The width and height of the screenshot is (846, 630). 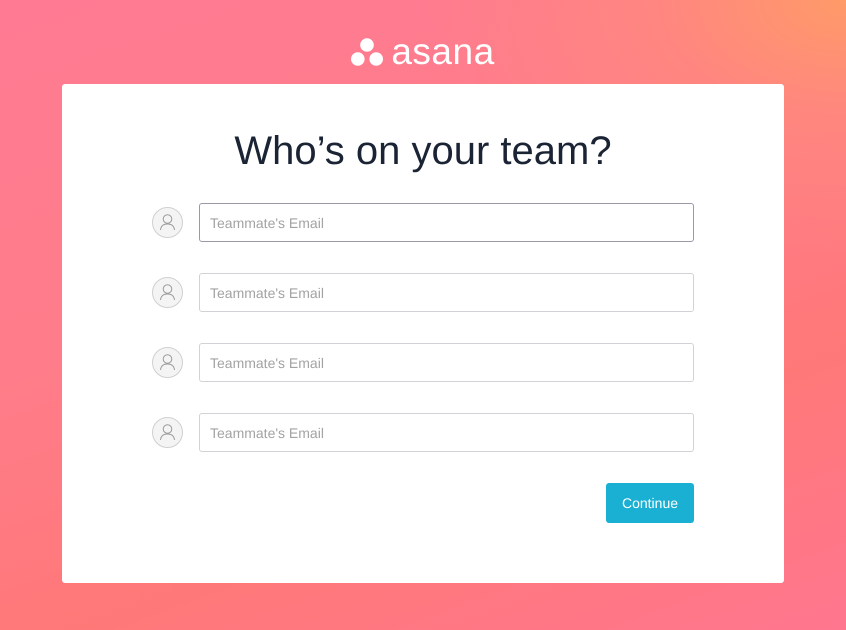 What do you see at coordinates (650, 503) in the screenshot?
I see `continue-button: Continue` at bounding box center [650, 503].